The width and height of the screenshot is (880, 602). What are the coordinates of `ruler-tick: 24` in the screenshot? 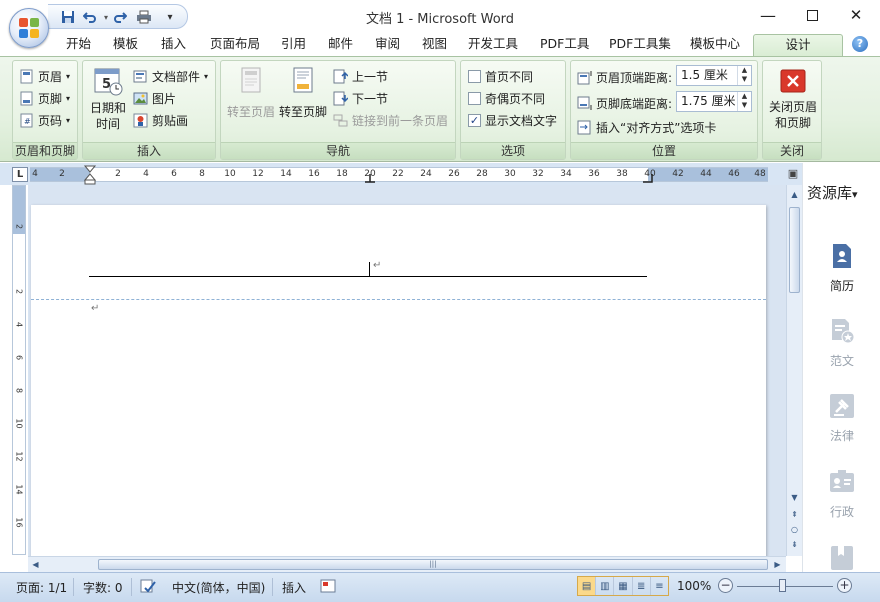 It's located at (426, 174).